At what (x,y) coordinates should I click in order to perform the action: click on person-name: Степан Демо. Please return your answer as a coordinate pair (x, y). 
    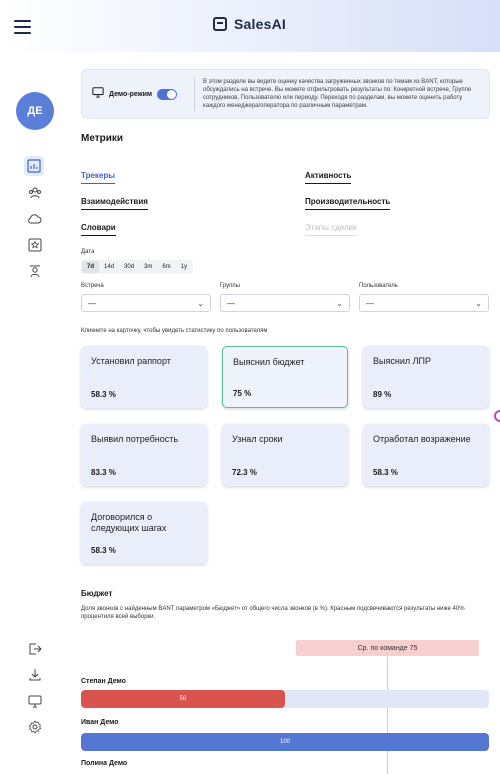
    Looking at the image, I should click on (103, 681).